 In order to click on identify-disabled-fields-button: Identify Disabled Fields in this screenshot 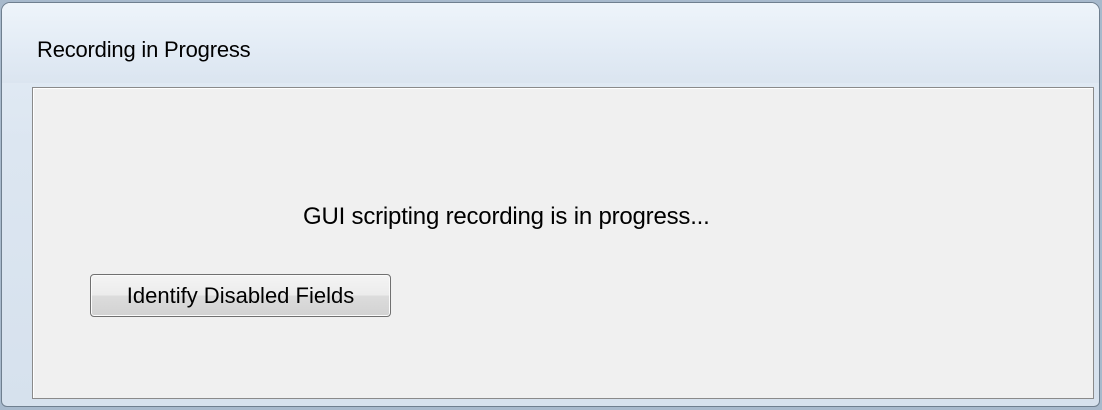, I will do `click(240, 295)`.